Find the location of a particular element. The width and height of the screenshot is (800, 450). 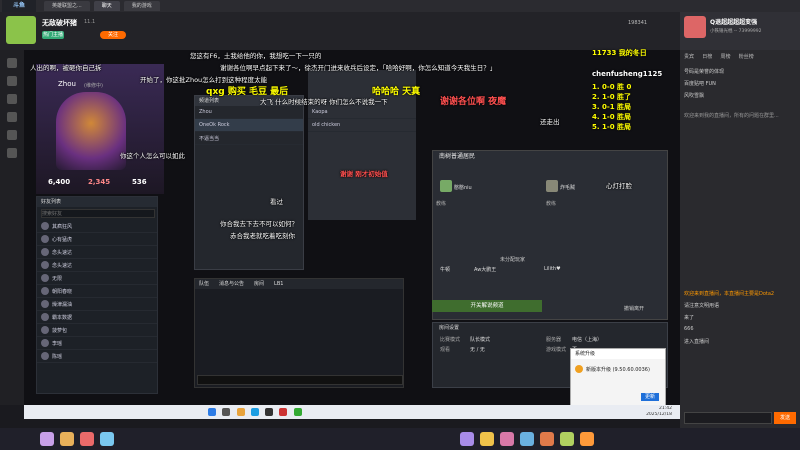

chat-tab: 消息与公告 is located at coordinates (231, 284).